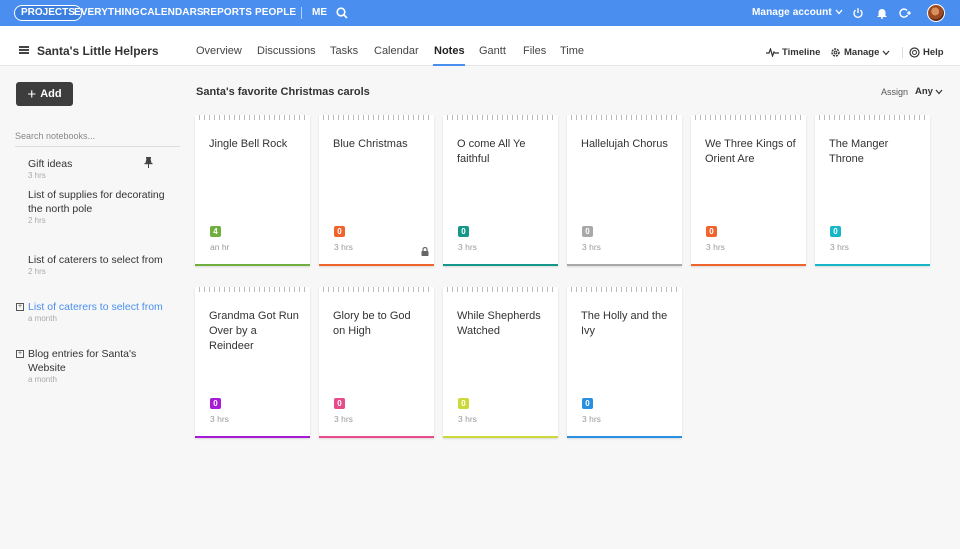 The height and width of the screenshot is (549, 960). I want to click on notebook-time: 2 hrs, so click(37, 220).